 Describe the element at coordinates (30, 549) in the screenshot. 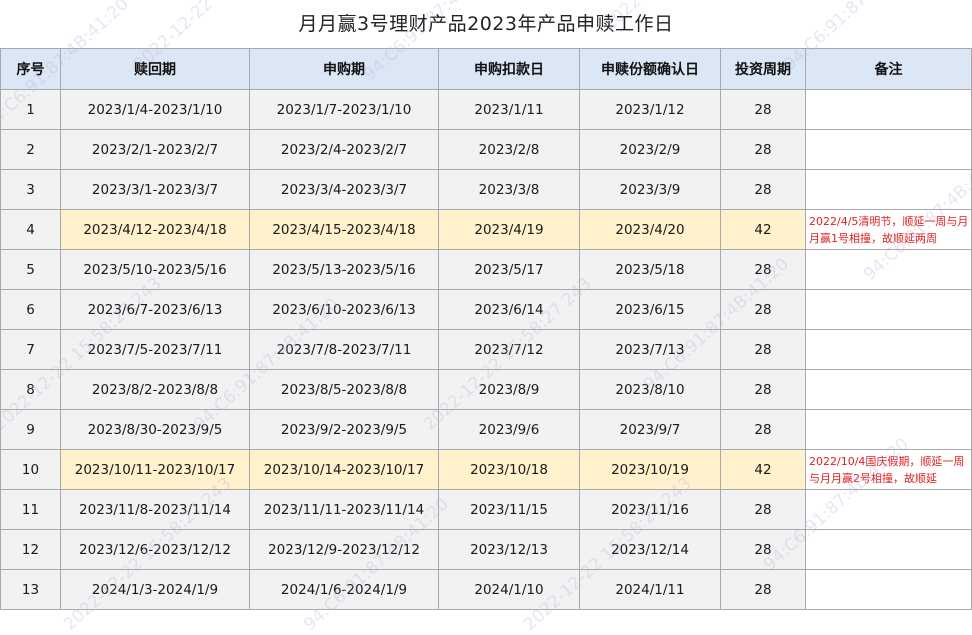

I see `cell-seq: 12` at that location.